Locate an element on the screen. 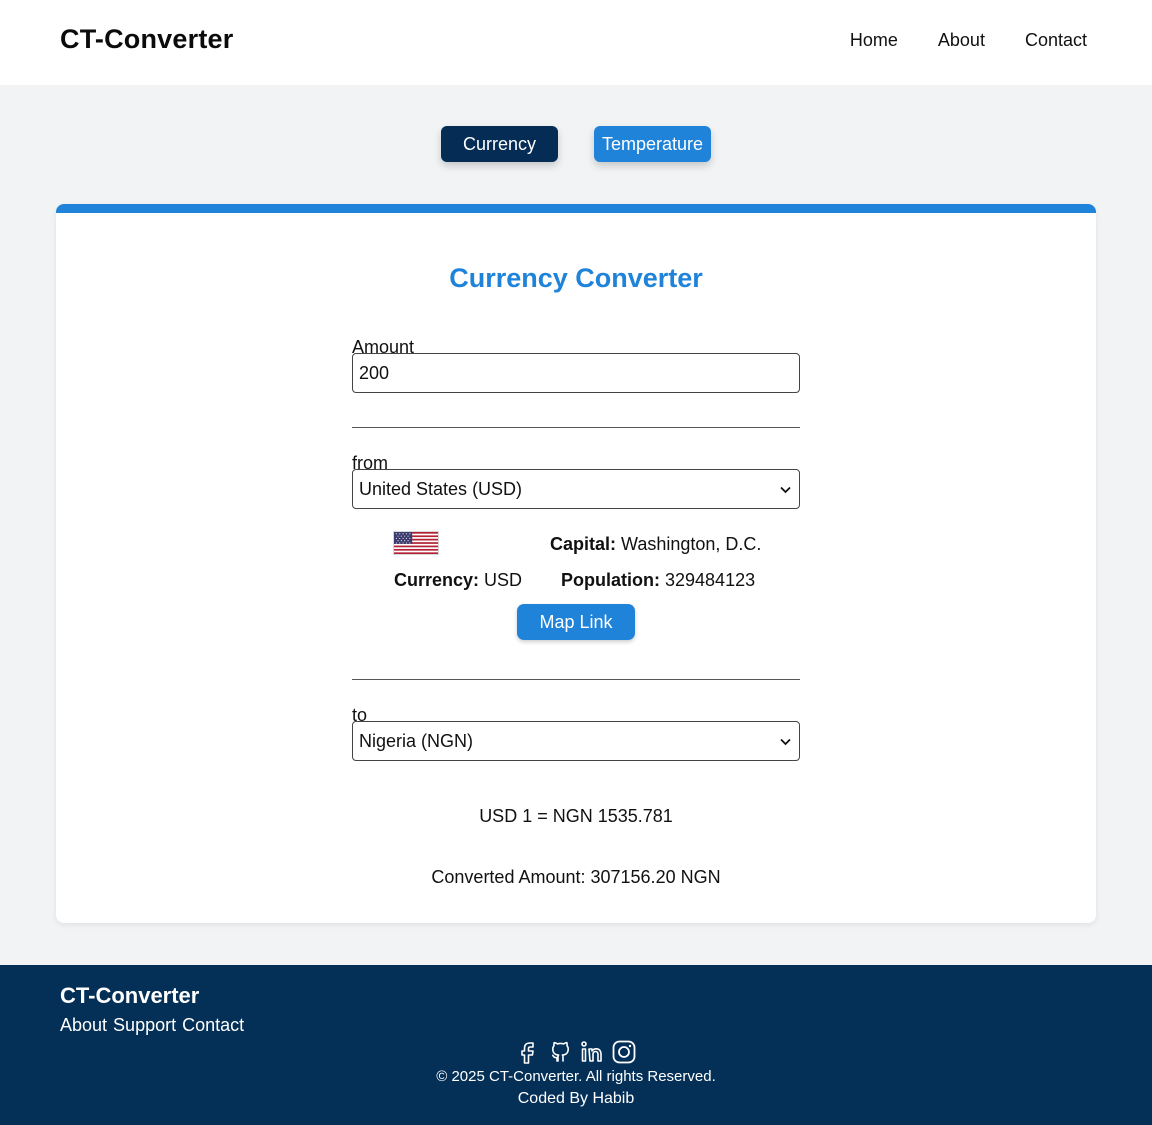 This screenshot has height=1125, width=1152. capital-value: Washington, D.C. is located at coordinates (691, 544).